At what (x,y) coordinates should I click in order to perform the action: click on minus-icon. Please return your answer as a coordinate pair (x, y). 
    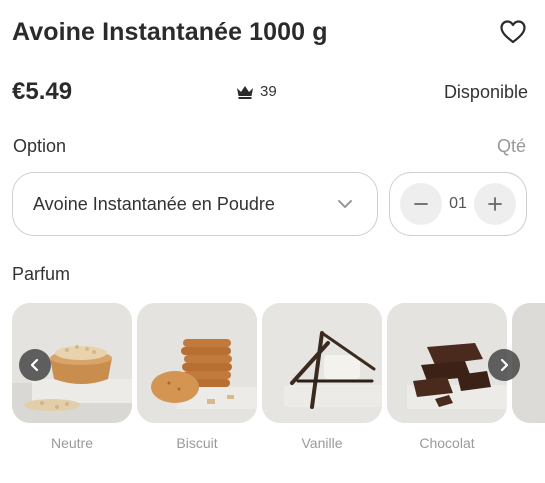
    Looking at the image, I should click on (421, 204).